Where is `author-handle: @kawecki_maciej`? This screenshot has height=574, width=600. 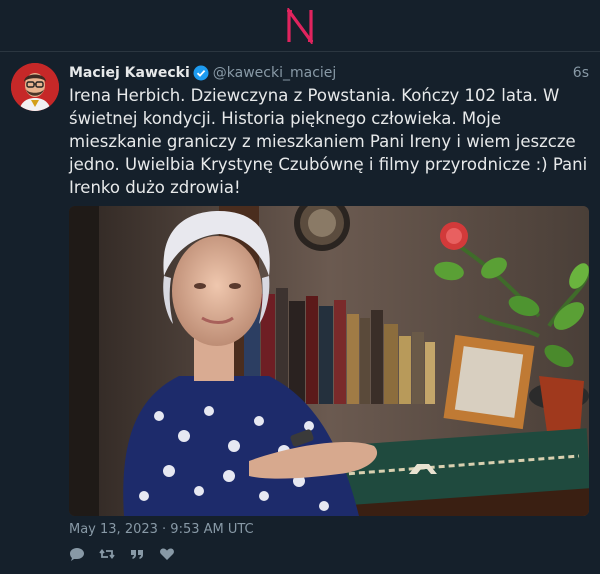 author-handle: @kawecki_maciej is located at coordinates (275, 73).